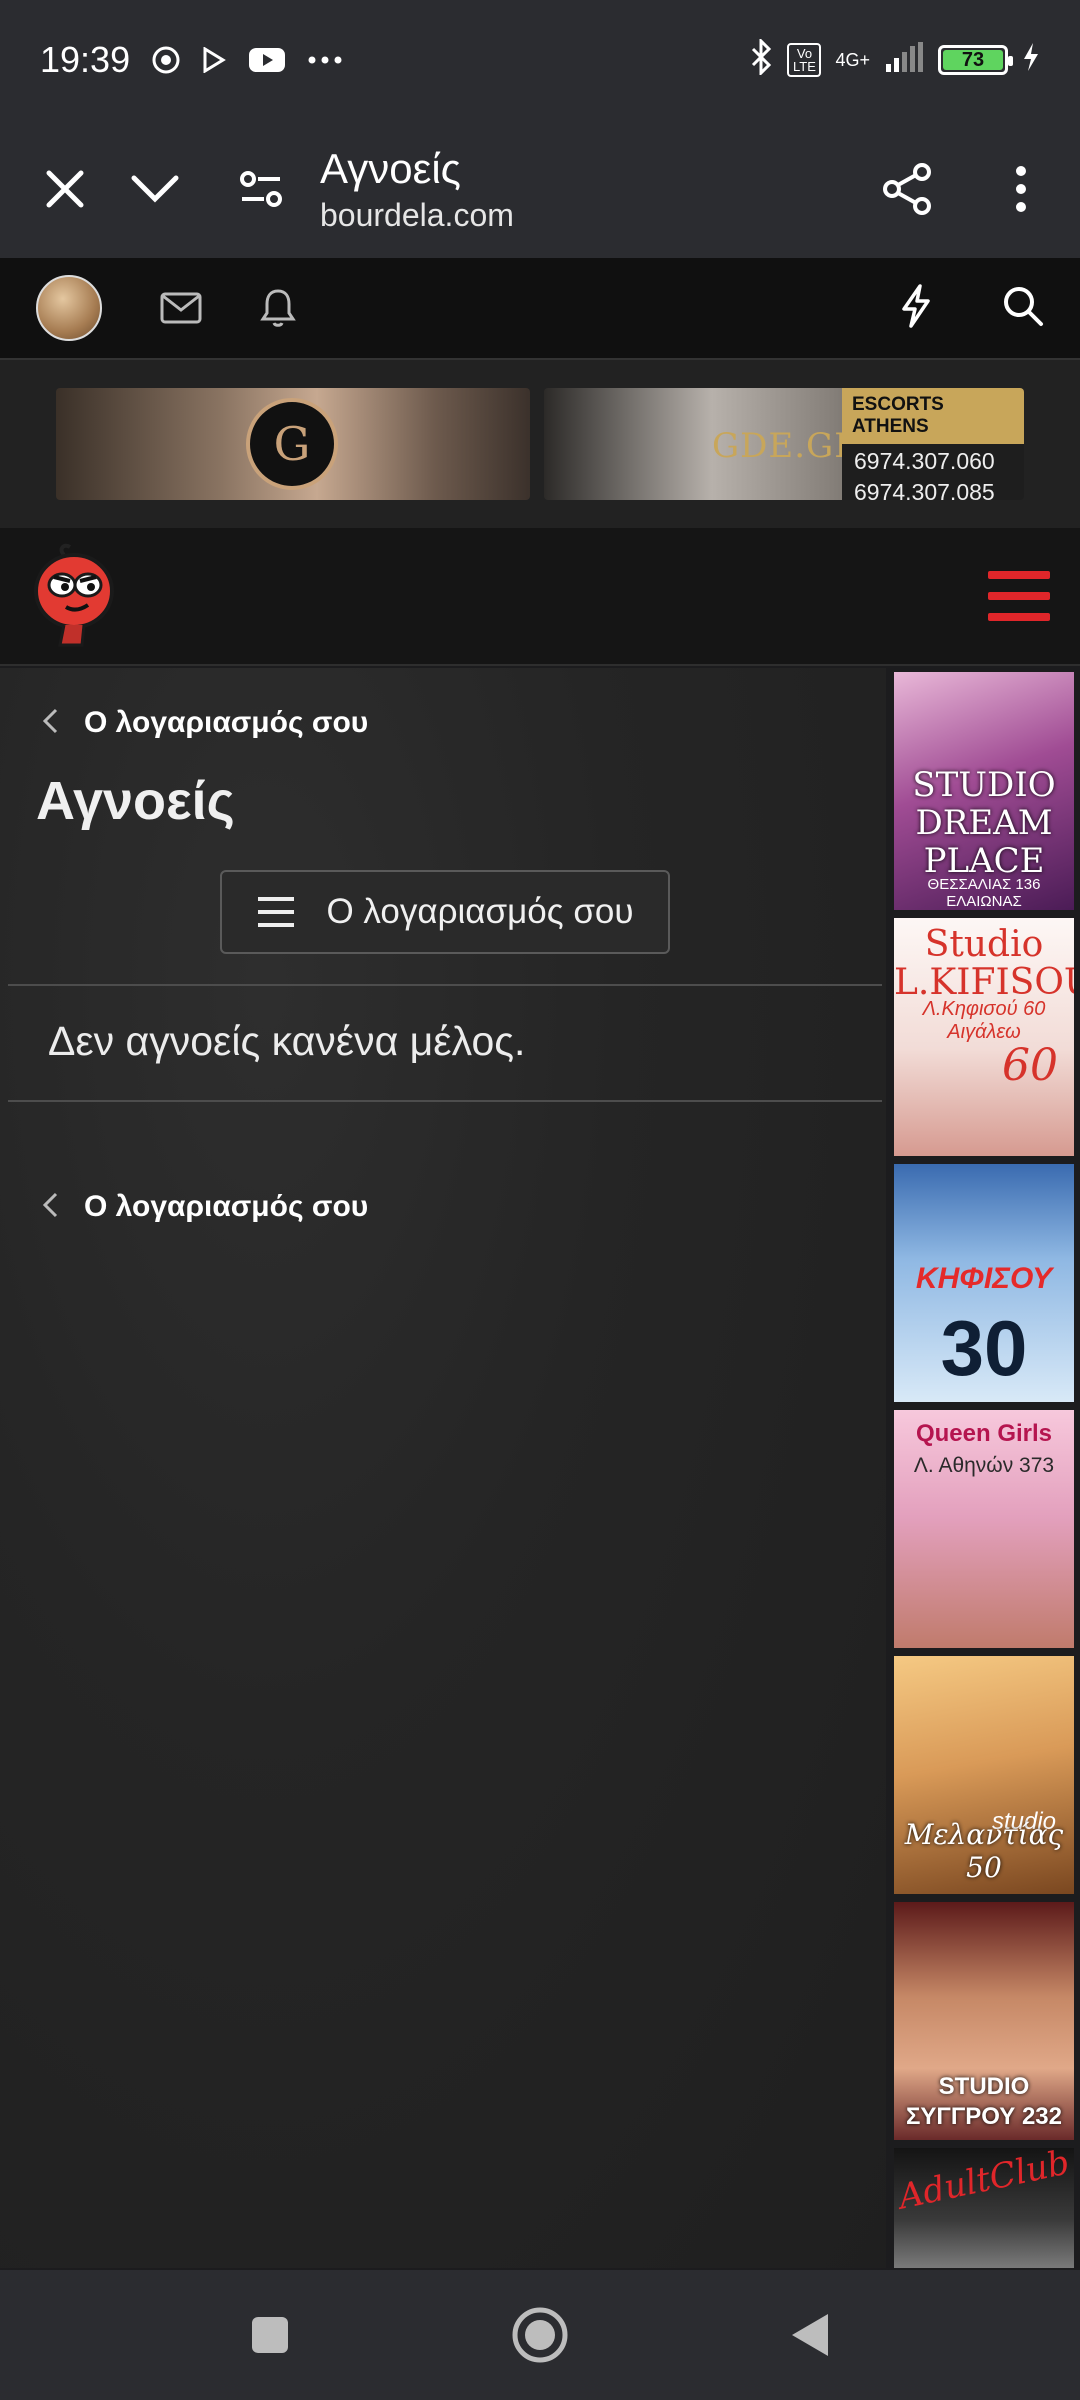  What do you see at coordinates (984, 893) in the screenshot?
I see `ad-1-address: ΘΕΣΣΑΛΙΑΣ 136 ΕΛΑΙΩΝΑΣ` at bounding box center [984, 893].